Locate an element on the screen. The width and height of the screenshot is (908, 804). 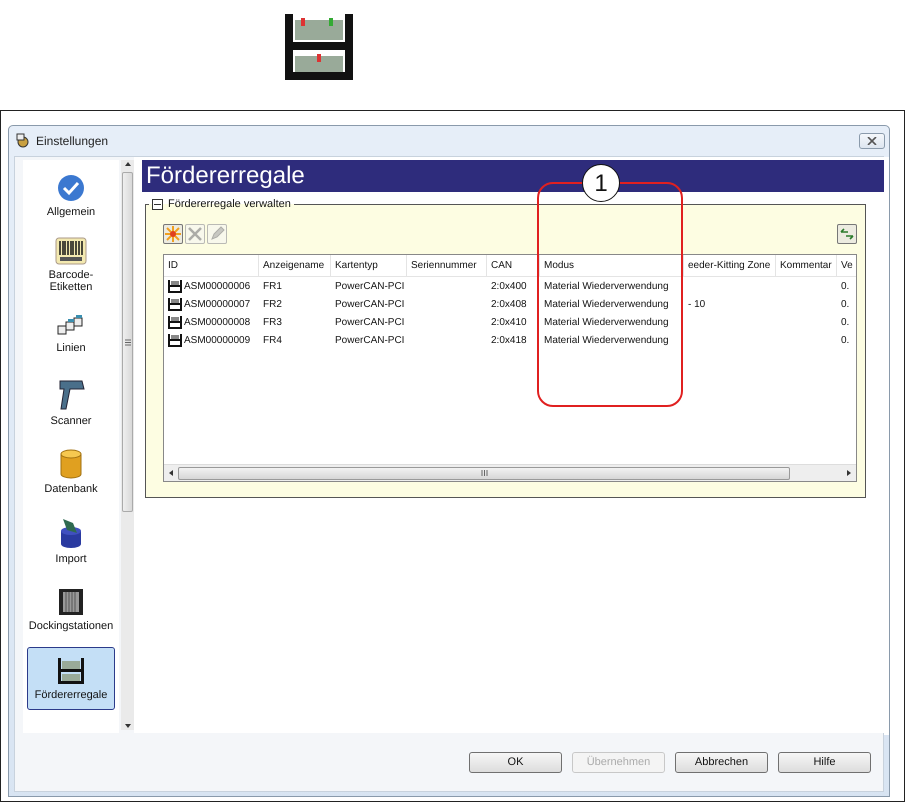
column-header: Kartentyp is located at coordinates (369, 265).